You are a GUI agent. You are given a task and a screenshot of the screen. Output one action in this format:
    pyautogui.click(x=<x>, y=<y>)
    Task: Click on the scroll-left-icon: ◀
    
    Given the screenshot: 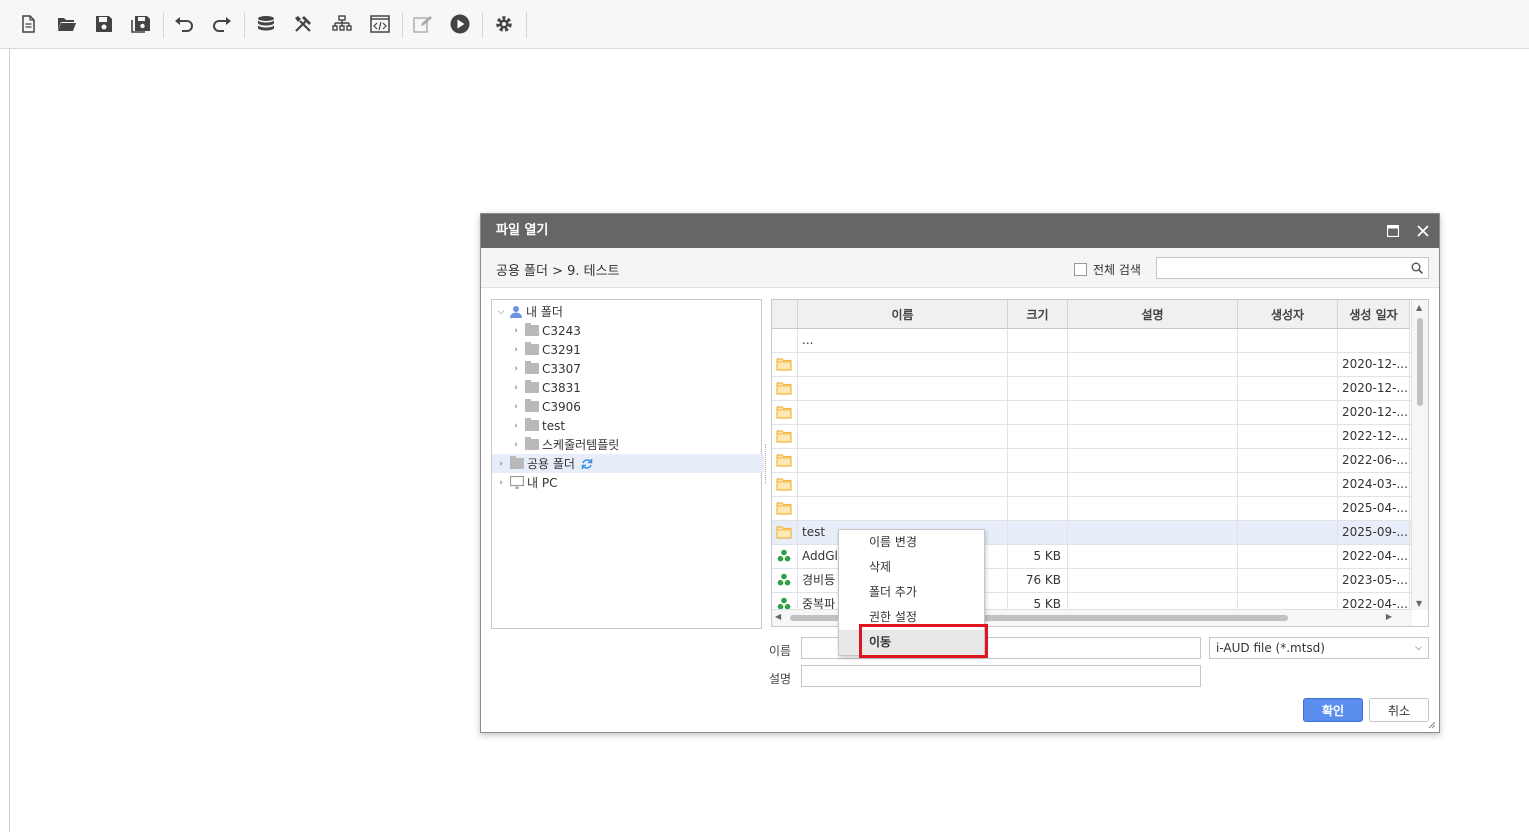 What is the action you would take?
    pyautogui.click(x=778, y=616)
    